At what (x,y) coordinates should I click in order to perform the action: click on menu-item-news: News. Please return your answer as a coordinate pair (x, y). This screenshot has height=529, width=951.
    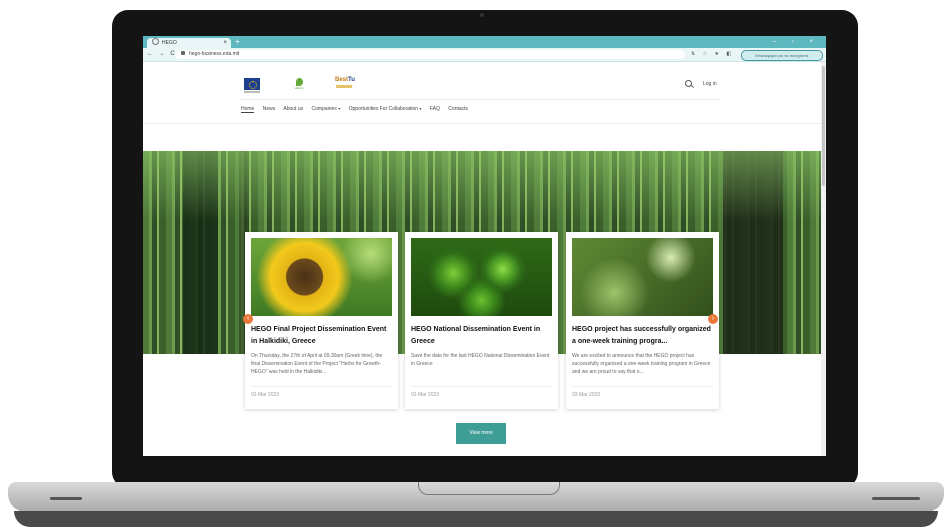
    Looking at the image, I should click on (269, 109).